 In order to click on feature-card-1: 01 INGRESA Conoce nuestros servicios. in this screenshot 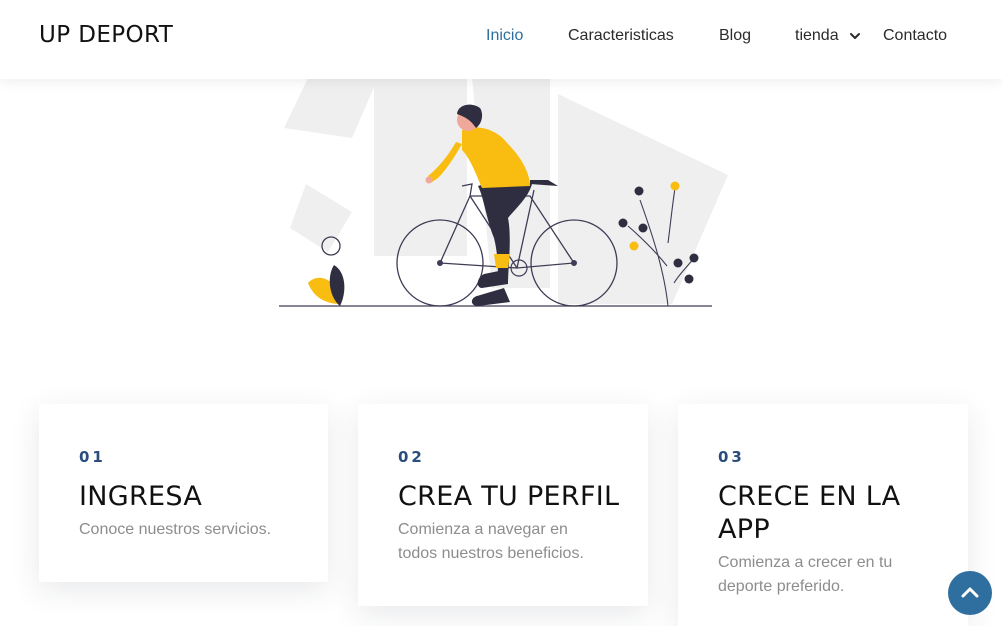, I will do `click(183, 493)`.